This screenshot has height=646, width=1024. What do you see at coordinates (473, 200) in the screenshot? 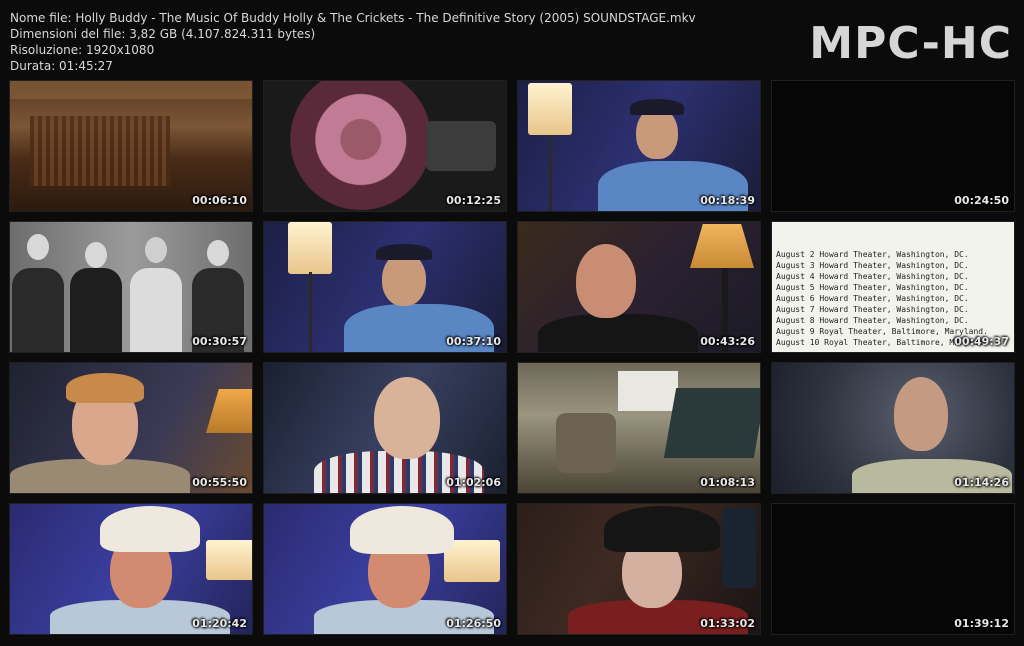
I see `timestamp: 00:12:25` at bounding box center [473, 200].